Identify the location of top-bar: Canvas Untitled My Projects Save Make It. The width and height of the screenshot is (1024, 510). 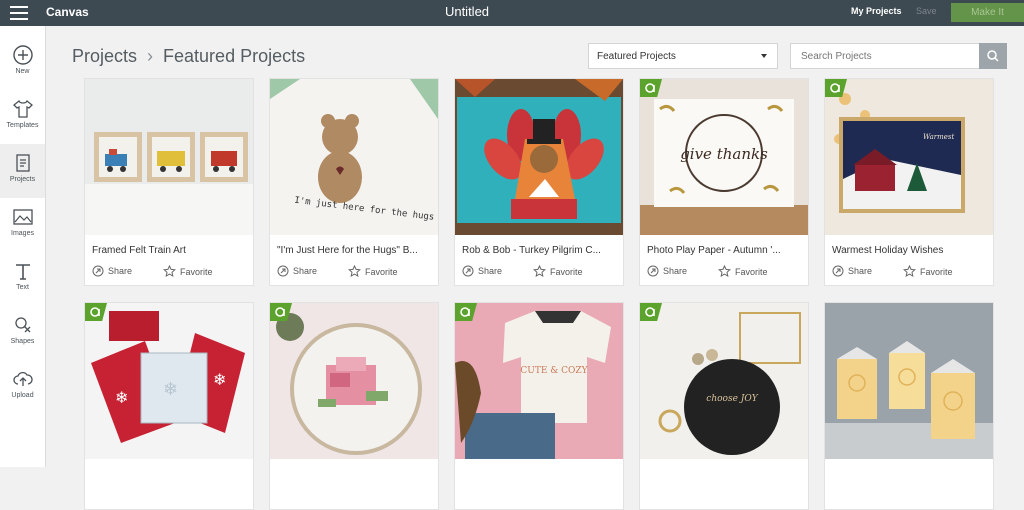
(512, 13).